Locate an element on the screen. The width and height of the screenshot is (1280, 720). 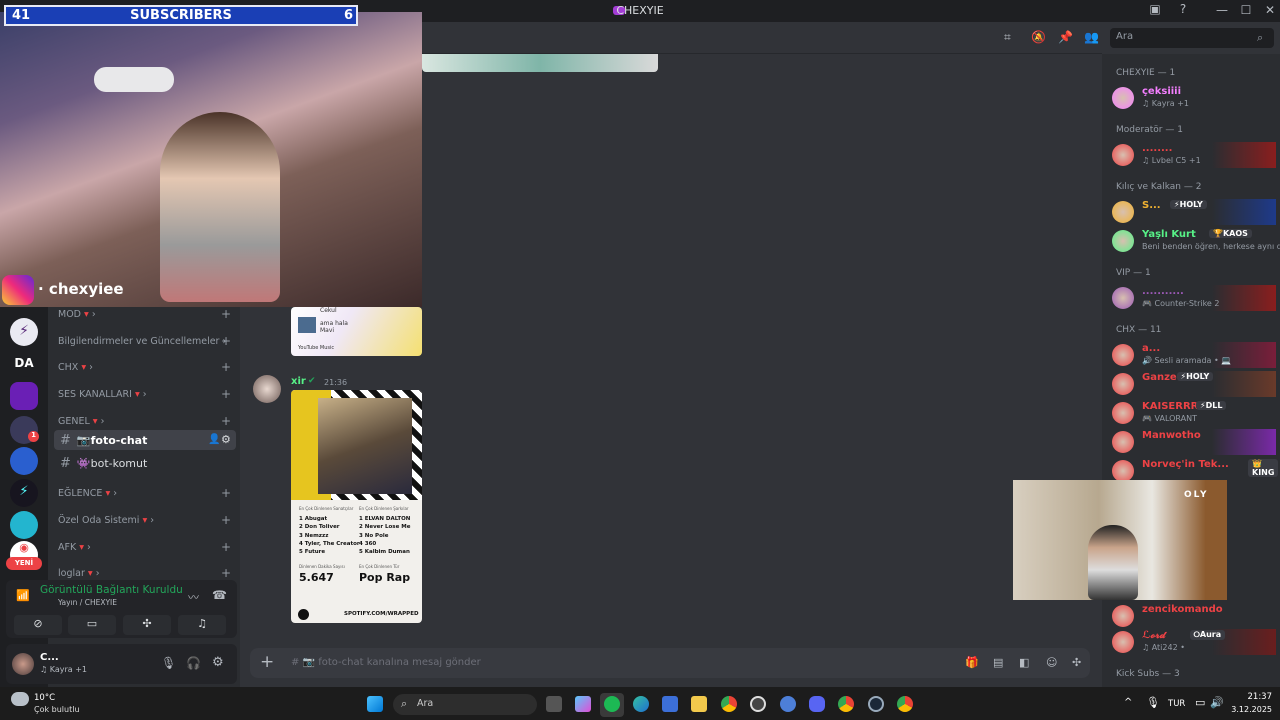
close-button: ✕ is located at coordinates (1270, 10).